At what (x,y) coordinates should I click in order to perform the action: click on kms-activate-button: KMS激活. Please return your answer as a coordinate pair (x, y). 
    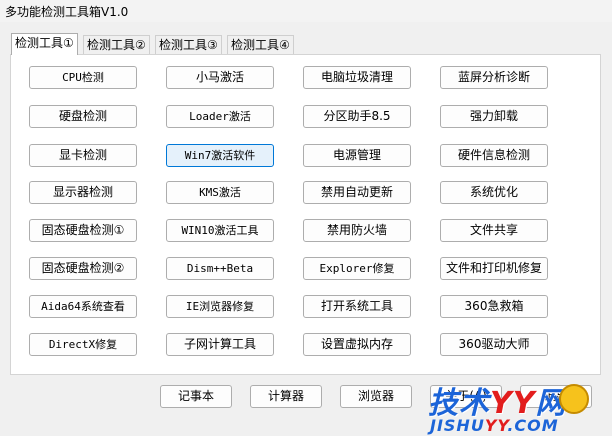
    Looking at the image, I should click on (220, 192).